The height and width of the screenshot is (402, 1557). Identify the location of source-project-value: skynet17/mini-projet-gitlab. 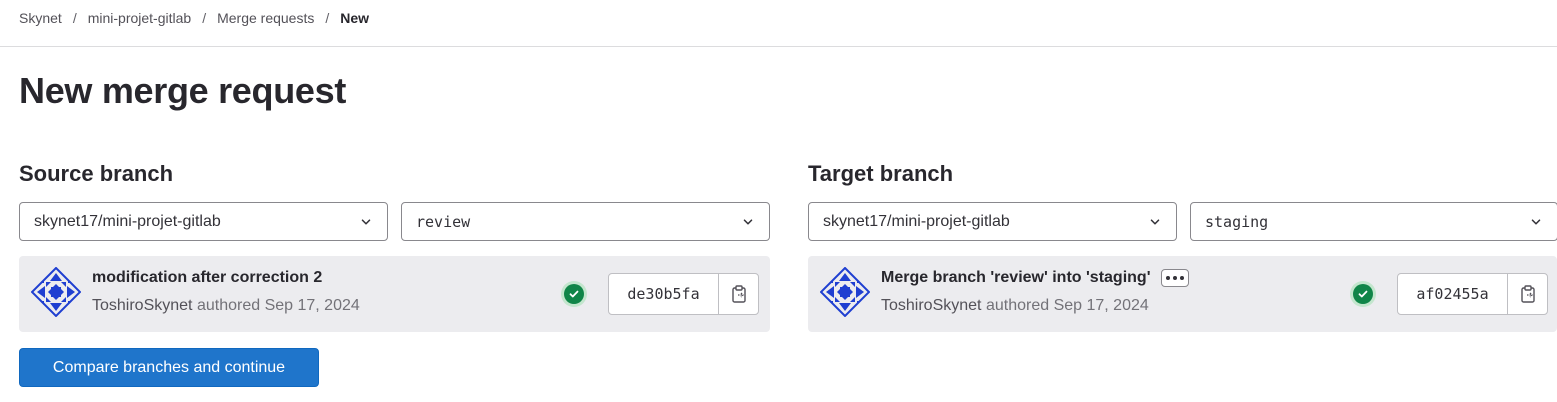
(127, 221).